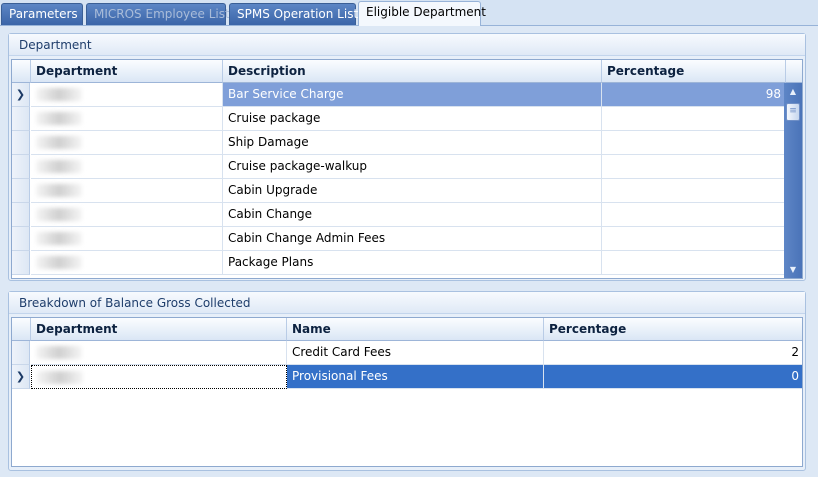 The height and width of the screenshot is (477, 818). I want to click on tab-micros-employee-list: MICROS Employee List, so click(158, 14).